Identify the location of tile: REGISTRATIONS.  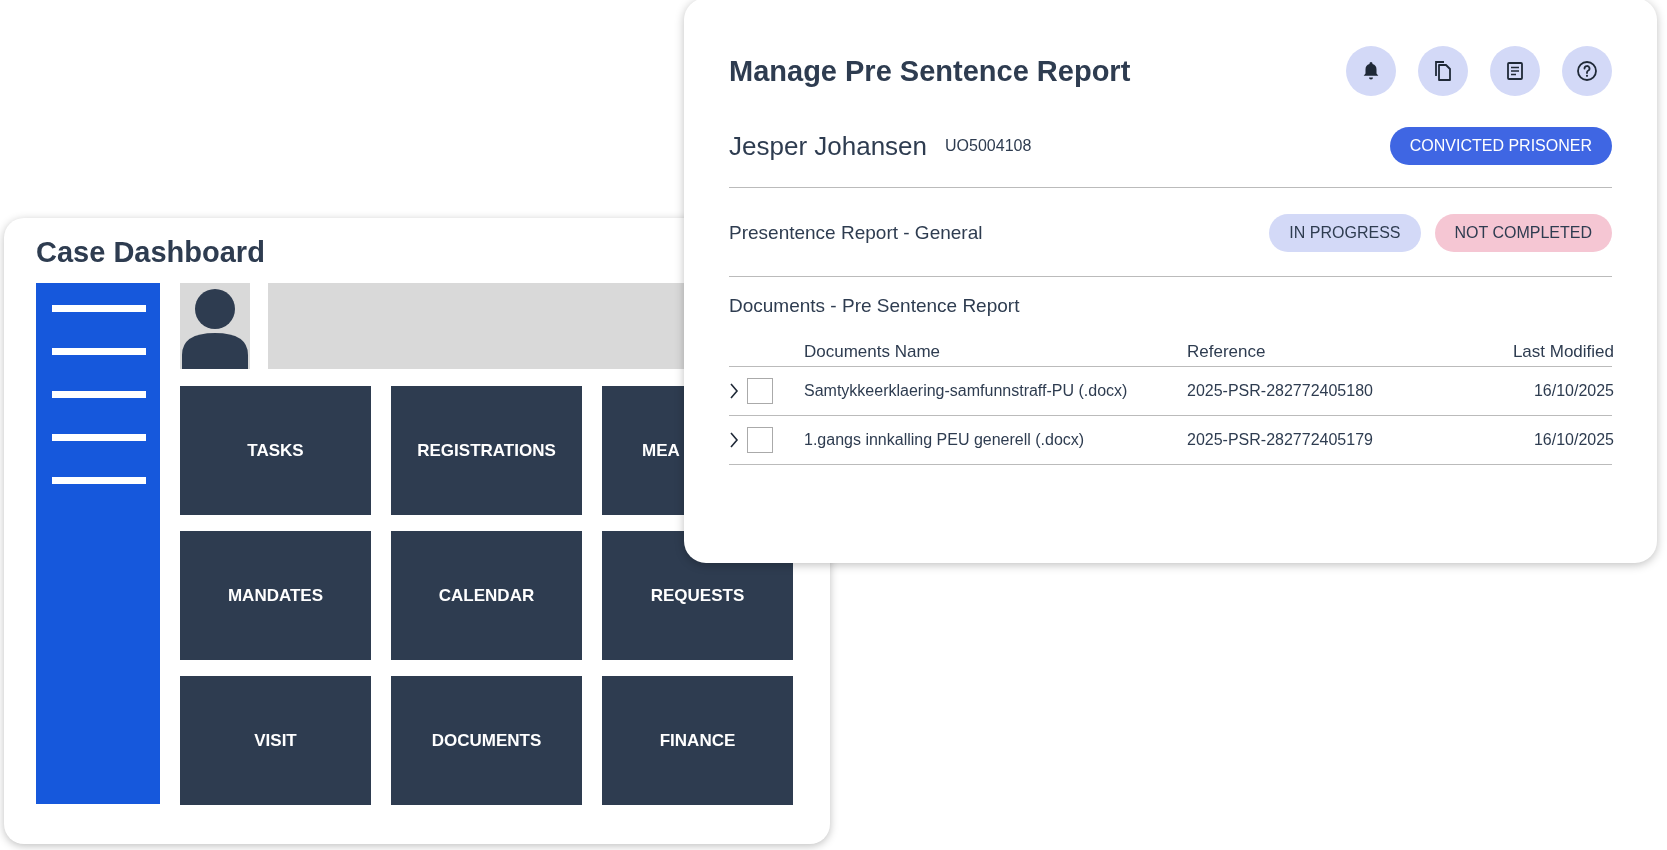
(486, 450).